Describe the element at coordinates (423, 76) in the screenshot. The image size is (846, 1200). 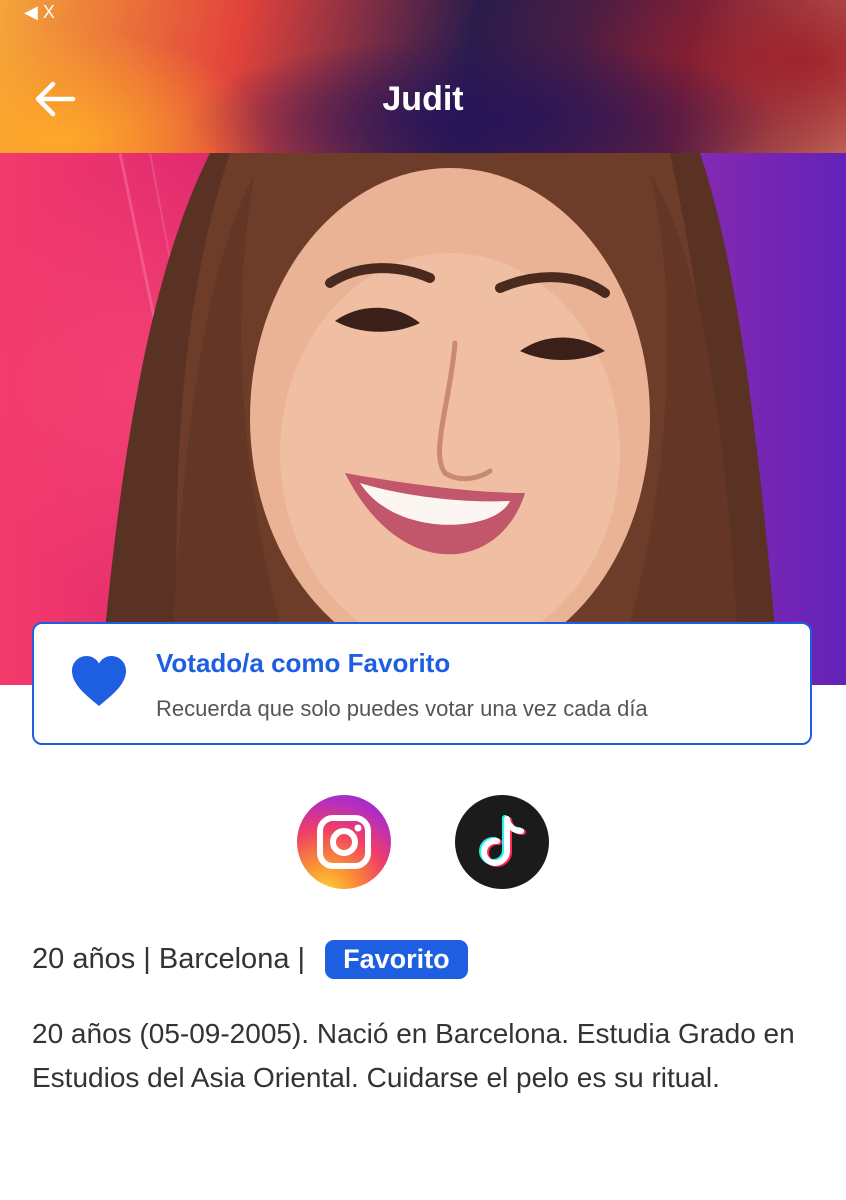
I see `top-app-bar: ◀ X Judit` at that location.